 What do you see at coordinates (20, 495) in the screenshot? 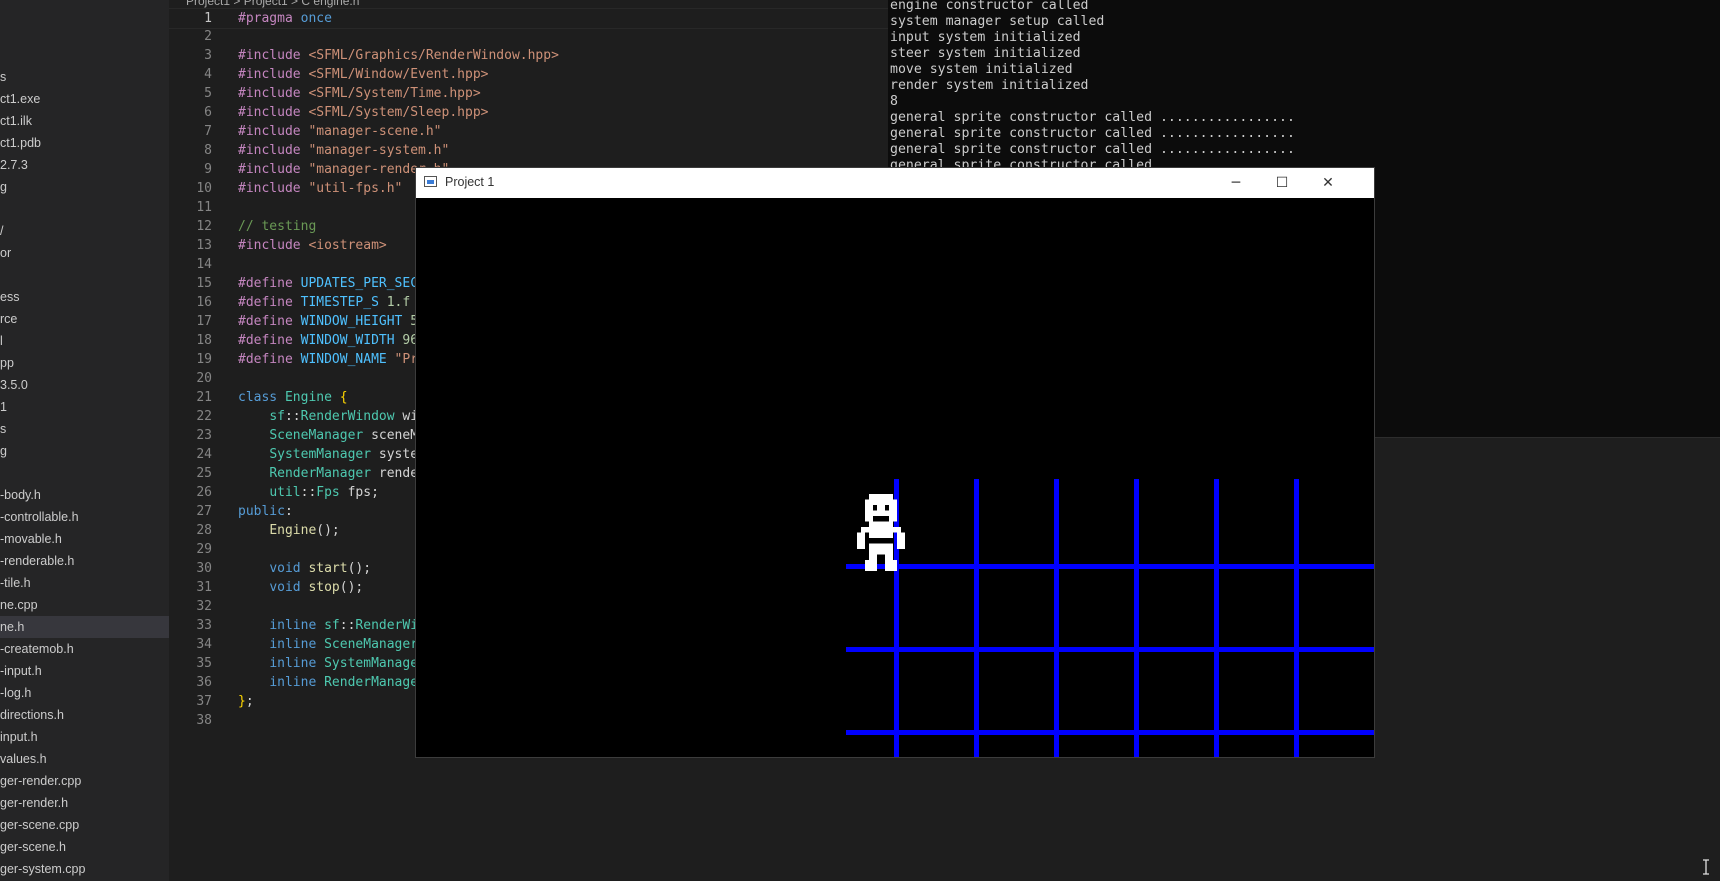
I see `sidebar-file-label: -body.h` at bounding box center [20, 495].